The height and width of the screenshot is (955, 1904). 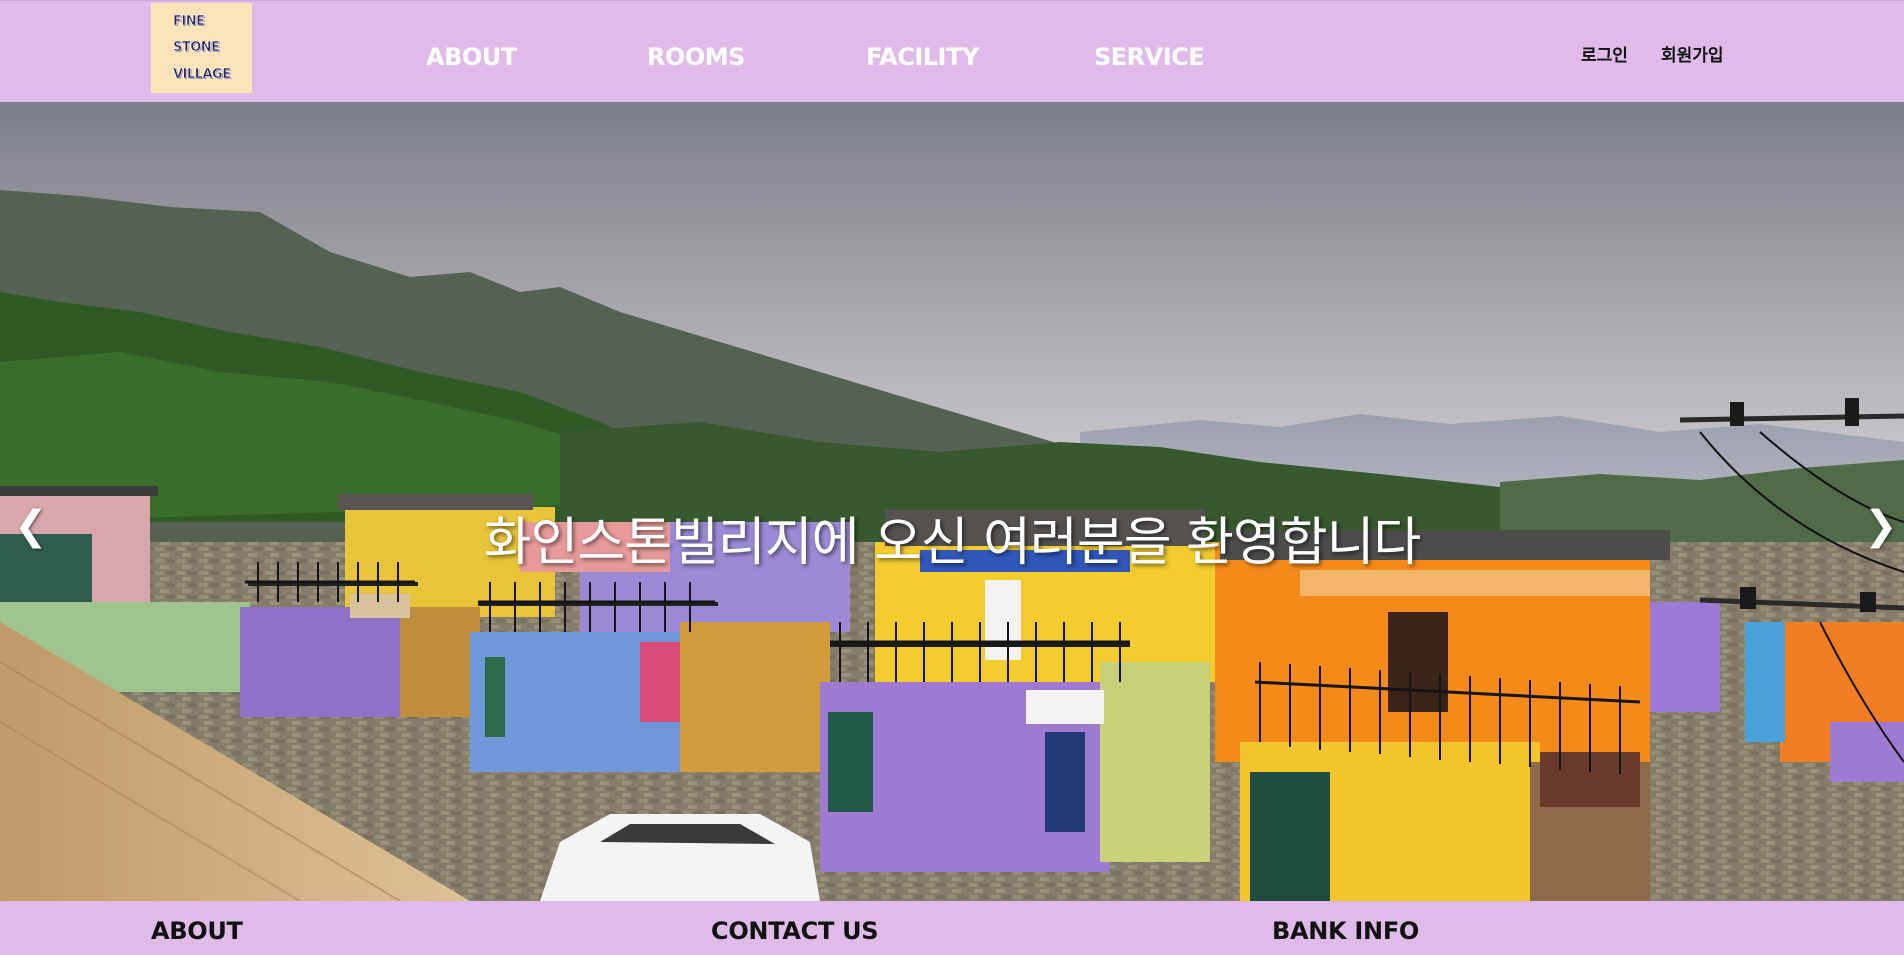 What do you see at coordinates (1346, 931) in the screenshot?
I see `footer-bank-heading: BANK INFO` at bounding box center [1346, 931].